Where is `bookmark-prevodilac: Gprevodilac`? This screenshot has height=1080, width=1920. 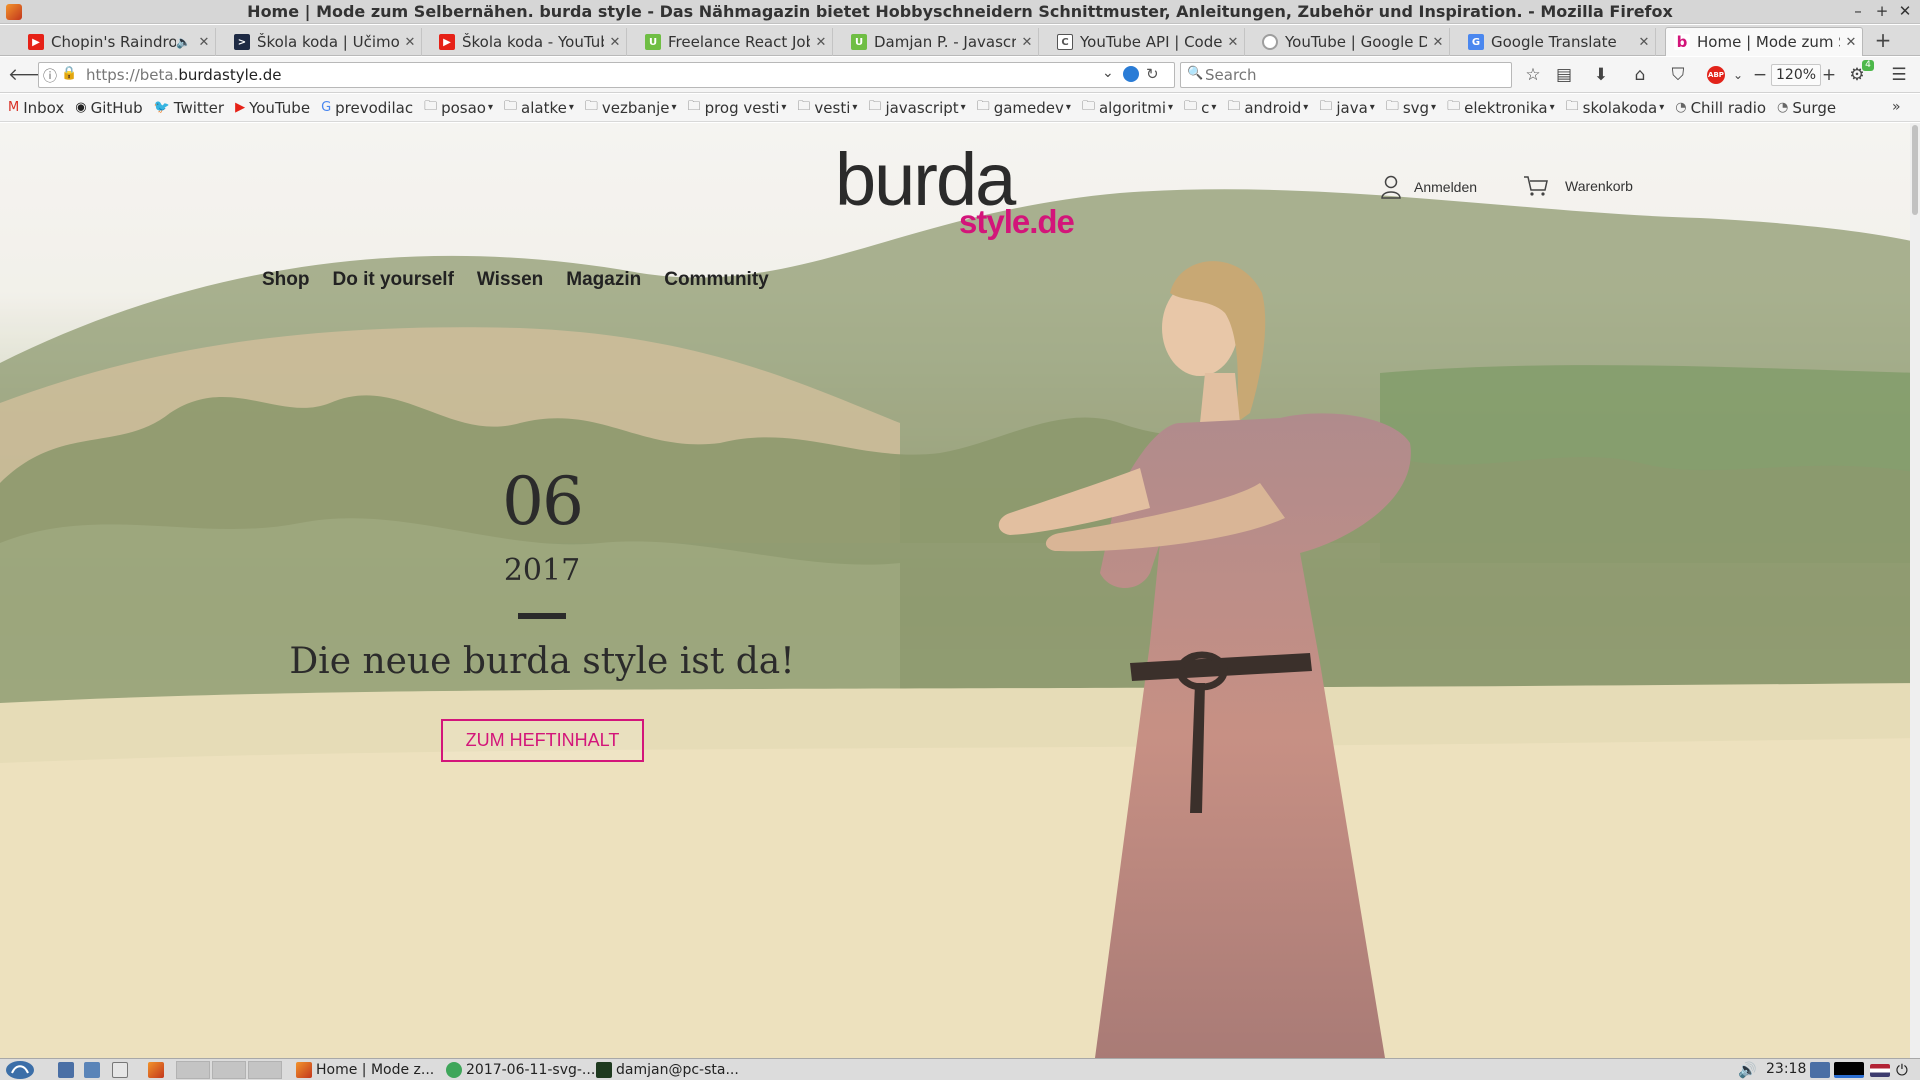 bookmark-prevodilac: Gprevodilac is located at coordinates (367, 108).